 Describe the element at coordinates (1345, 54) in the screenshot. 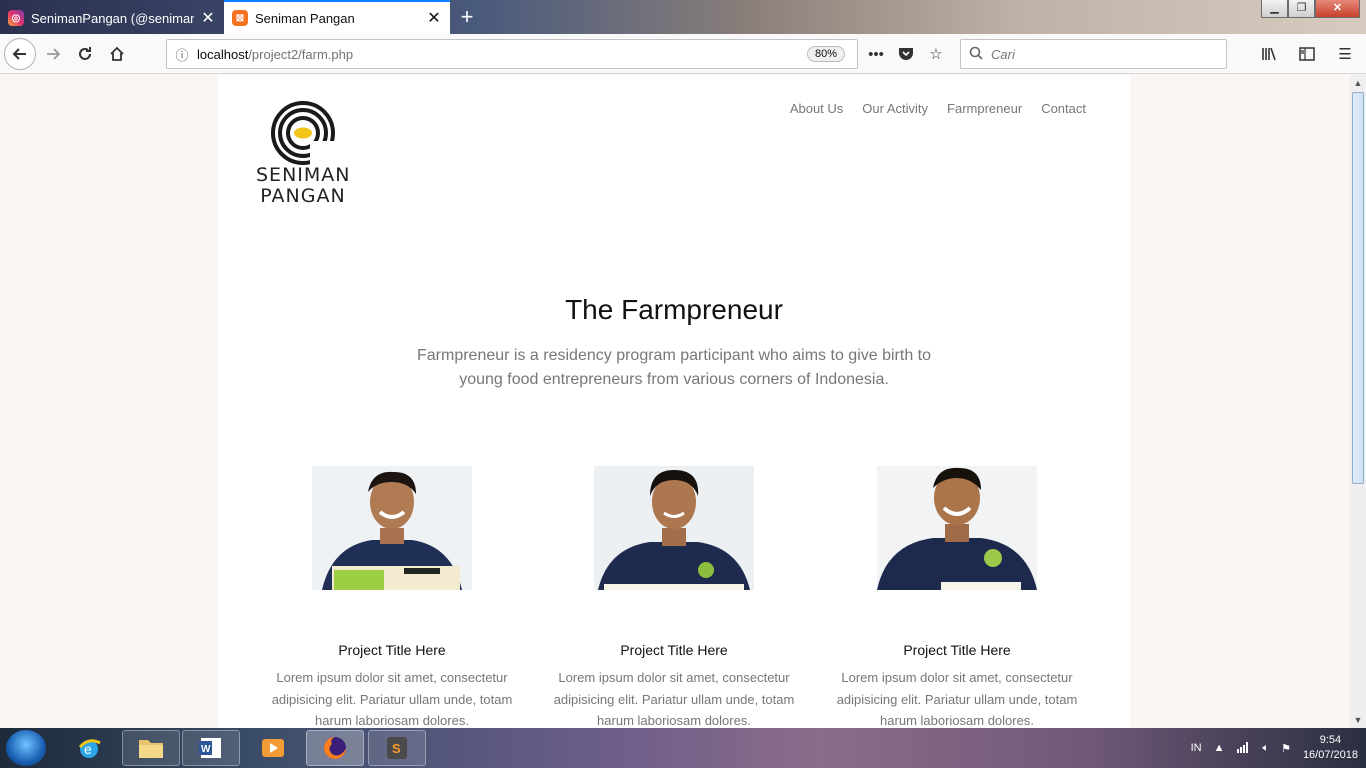

I see `menu-icon: ☰` at that location.